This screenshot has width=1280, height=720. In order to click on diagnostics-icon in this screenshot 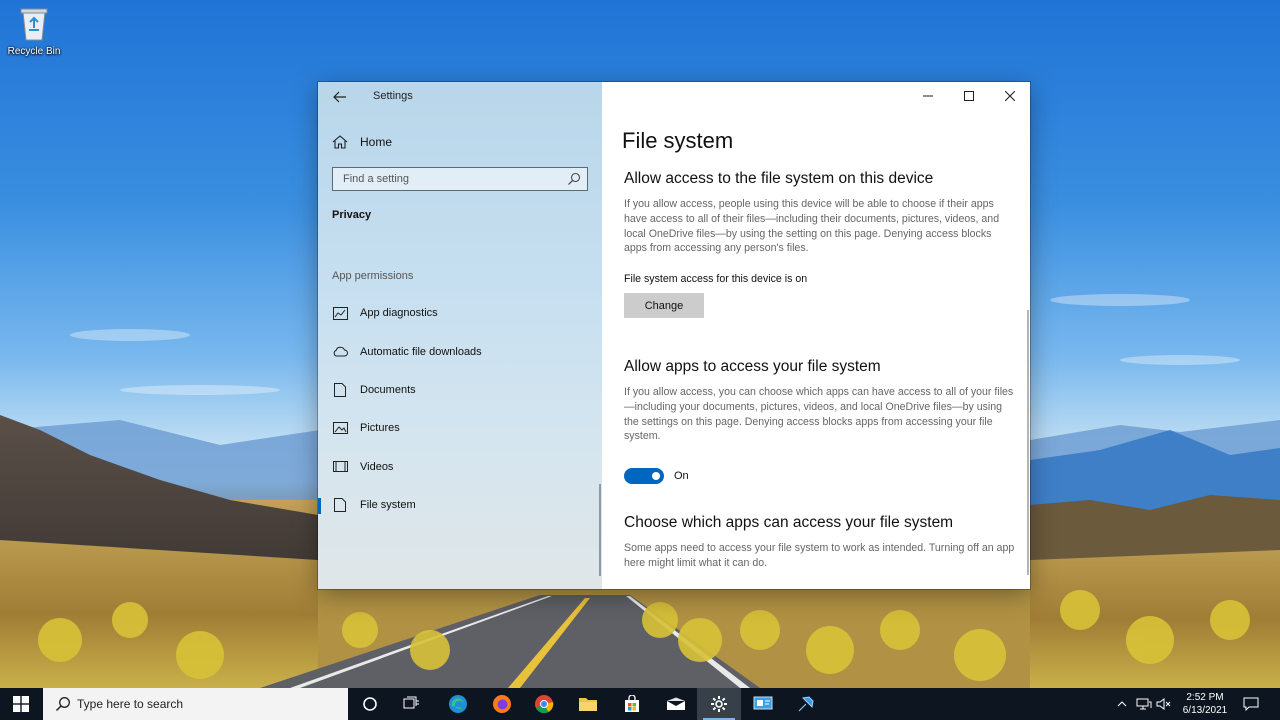, I will do `click(340, 313)`.